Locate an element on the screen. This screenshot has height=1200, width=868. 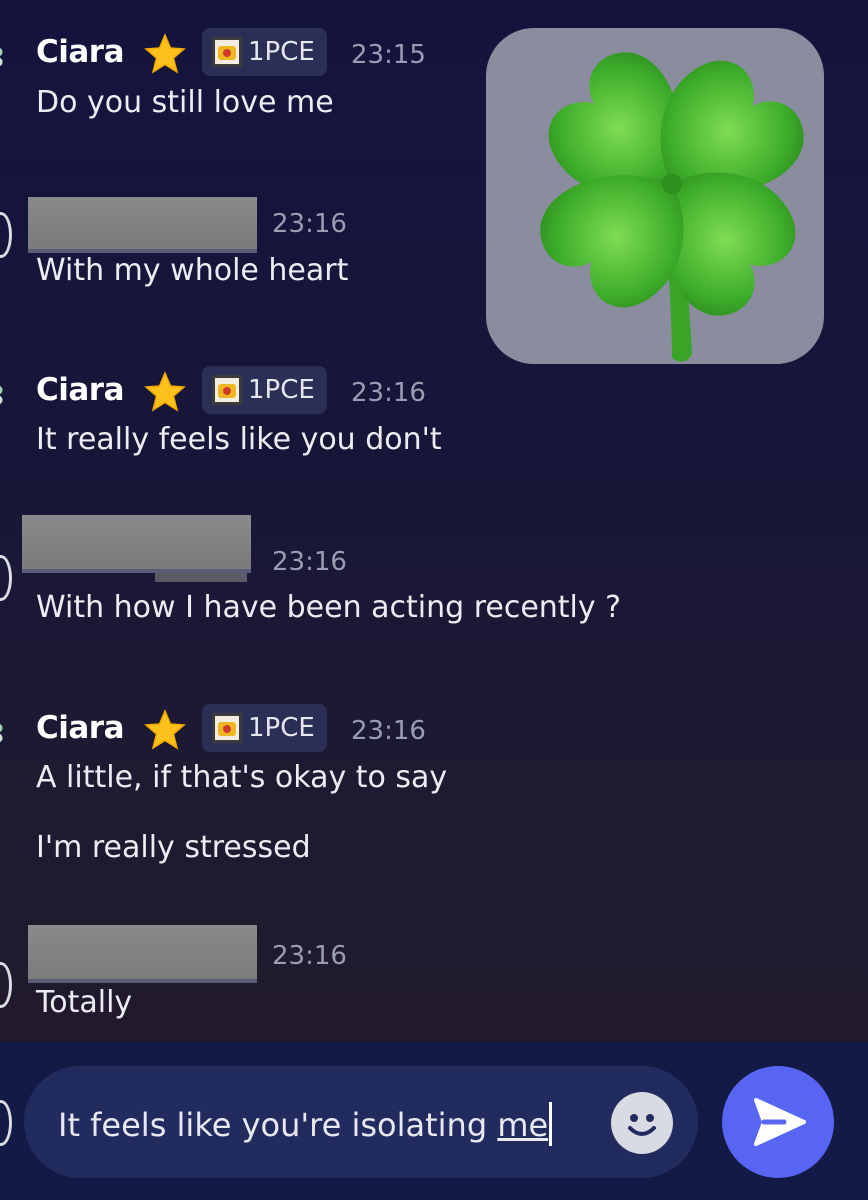
message-text: Totally is located at coordinates (84, 1002).